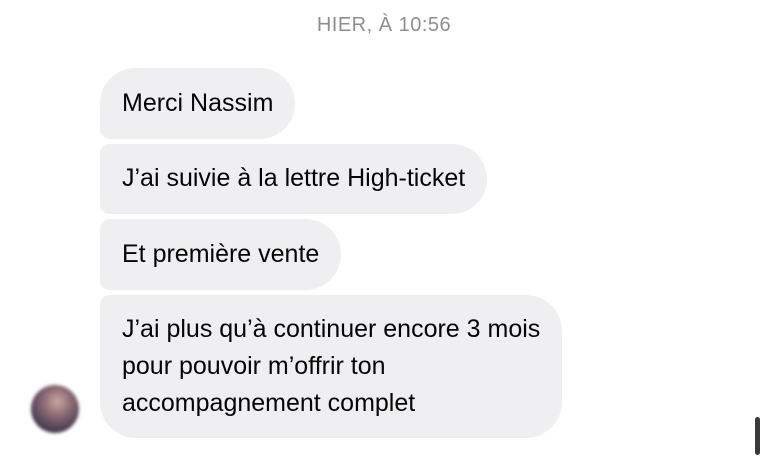 This screenshot has width=768, height=466. I want to click on sender-avatar, so click(55, 409).